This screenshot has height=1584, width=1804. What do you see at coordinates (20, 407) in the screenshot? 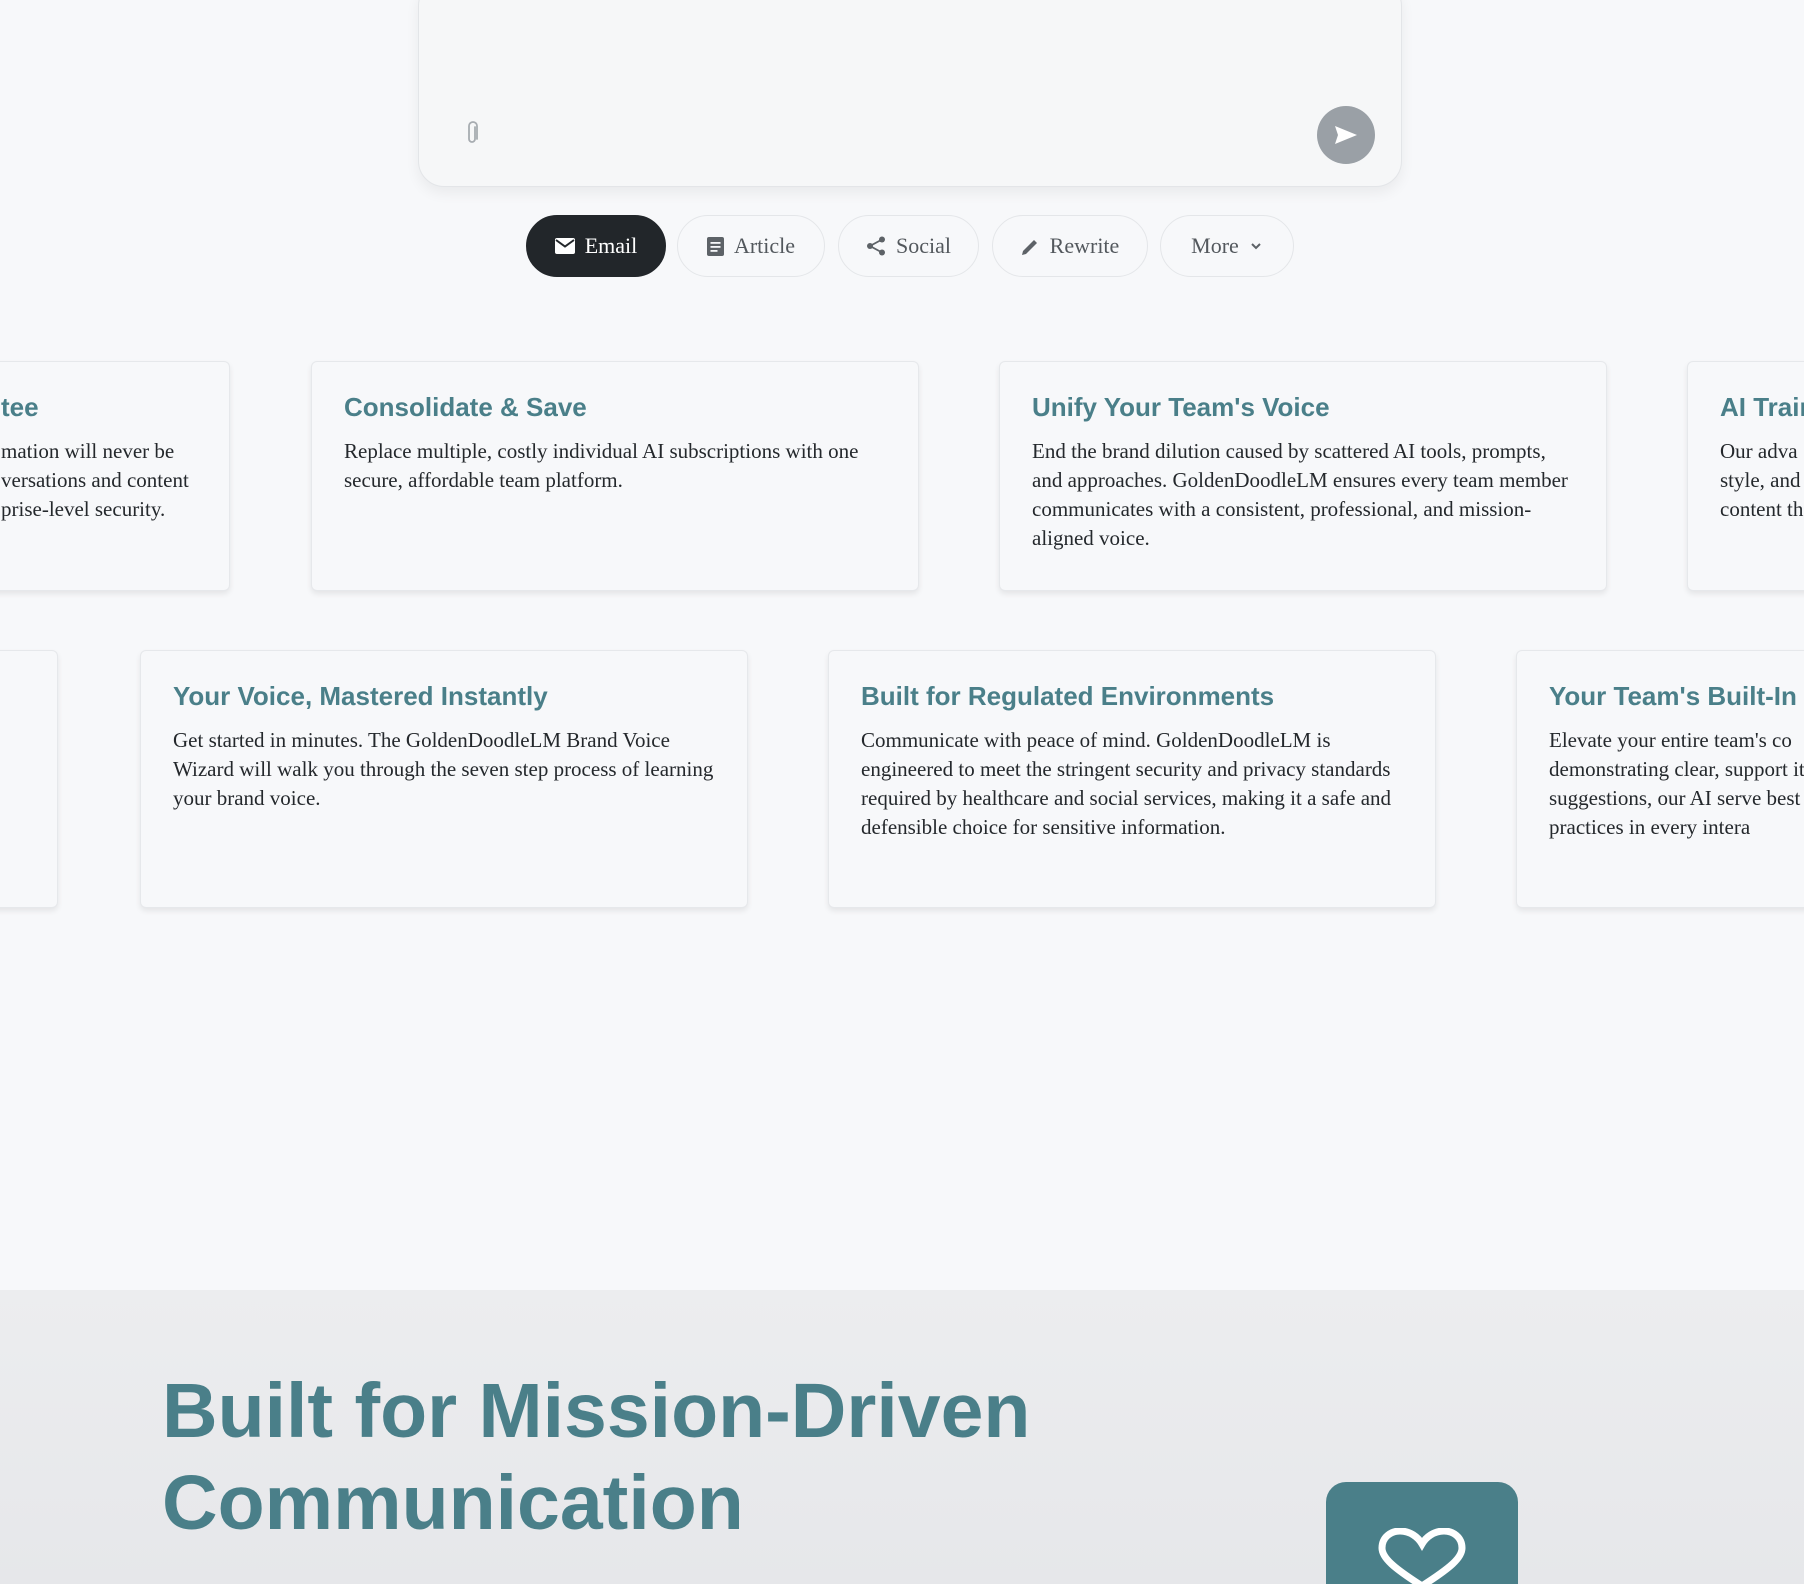
I see `feature-card-title: tee` at bounding box center [20, 407].